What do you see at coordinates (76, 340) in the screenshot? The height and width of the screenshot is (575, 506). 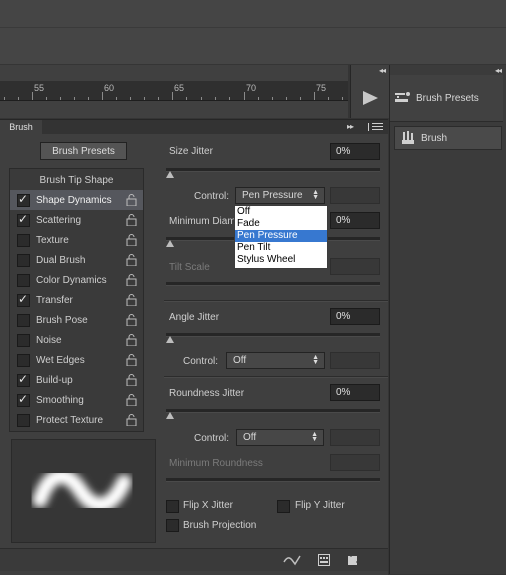 I see `list-item-noise: Noise` at bounding box center [76, 340].